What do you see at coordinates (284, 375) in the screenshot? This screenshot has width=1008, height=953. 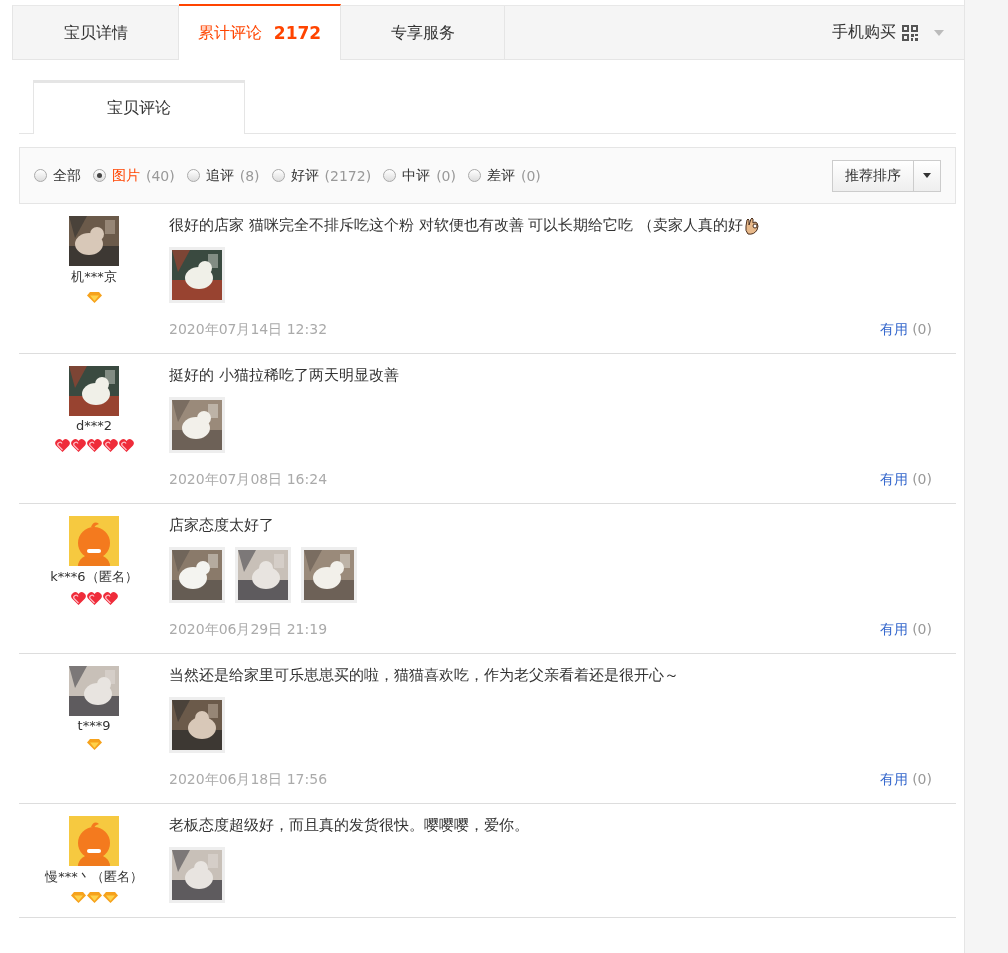 I see `review-text: 挺好的 小猫拉稀吃了两天明显改善` at bounding box center [284, 375].